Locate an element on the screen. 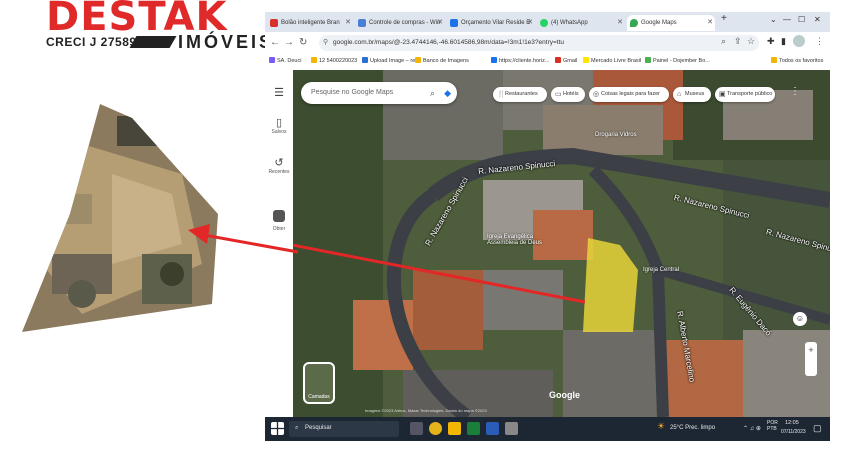  brand-tagline: IMÓVEIS is located at coordinates (226, 42).